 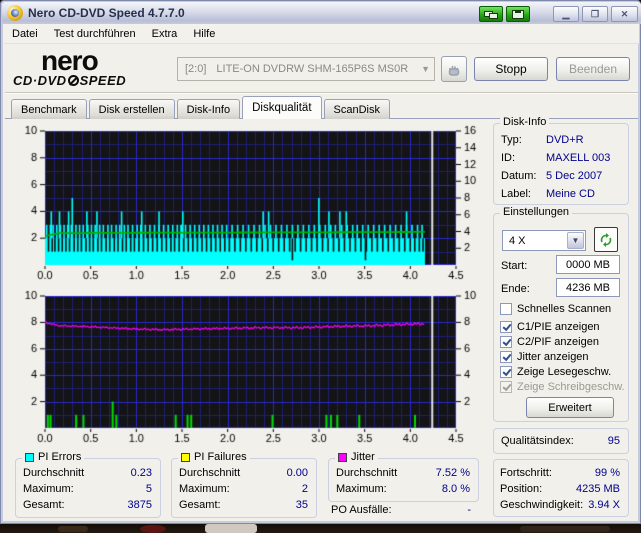 I want to click on speed-value: 4 X, so click(x=517, y=240).